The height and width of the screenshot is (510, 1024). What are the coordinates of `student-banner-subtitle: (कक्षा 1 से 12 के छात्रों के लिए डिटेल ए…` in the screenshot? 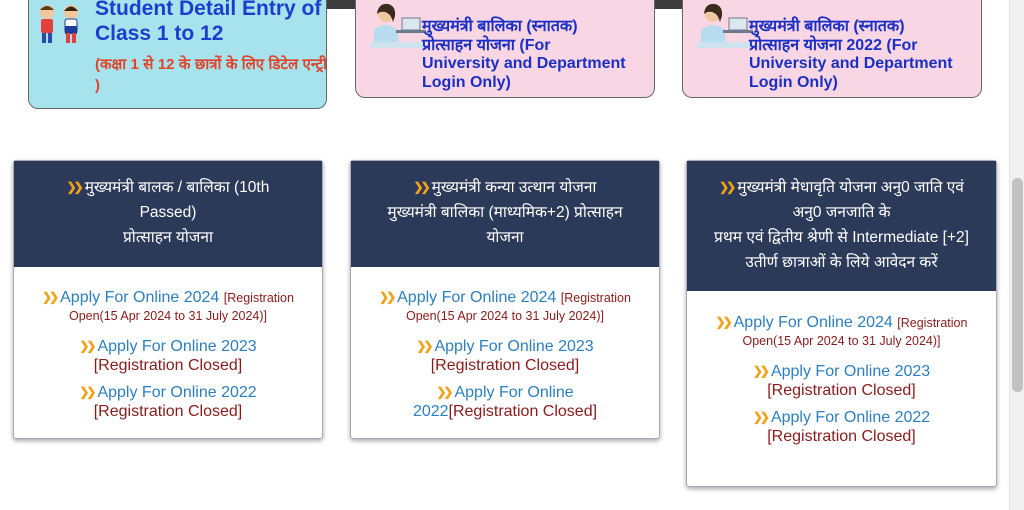 It's located at (211, 75).